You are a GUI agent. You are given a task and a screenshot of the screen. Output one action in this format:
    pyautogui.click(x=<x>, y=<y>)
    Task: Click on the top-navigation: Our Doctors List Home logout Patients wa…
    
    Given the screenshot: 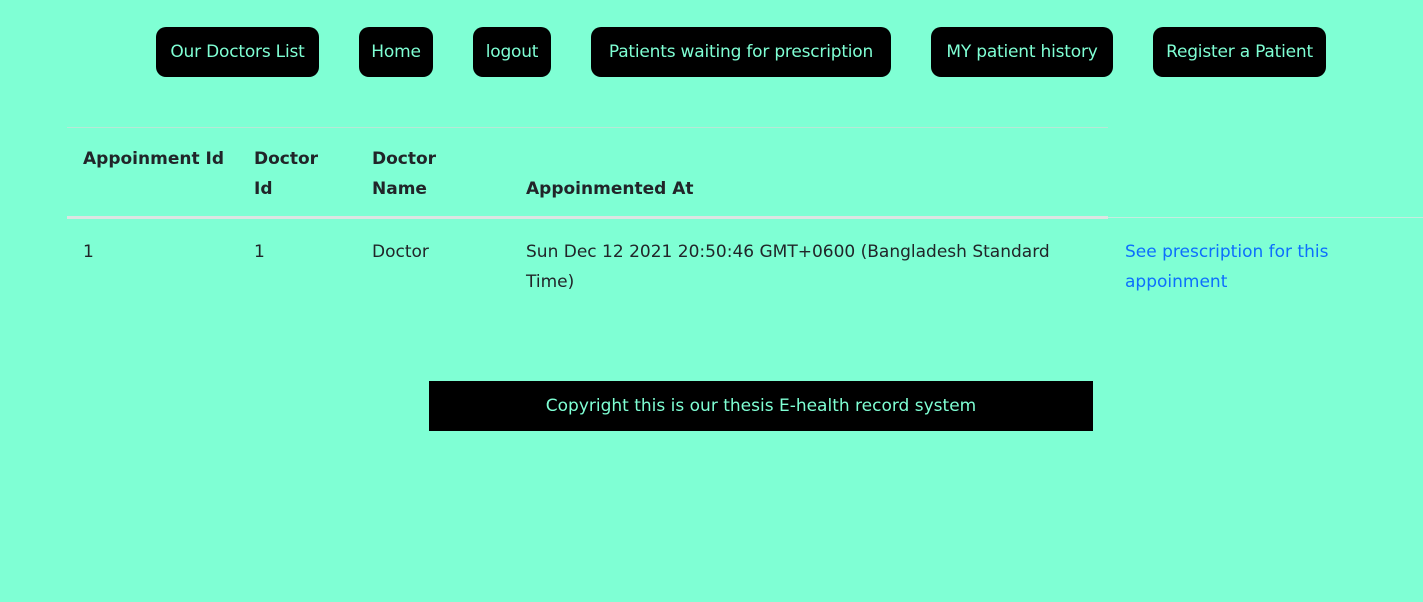 What is the action you would take?
    pyautogui.click(x=711, y=52)
    